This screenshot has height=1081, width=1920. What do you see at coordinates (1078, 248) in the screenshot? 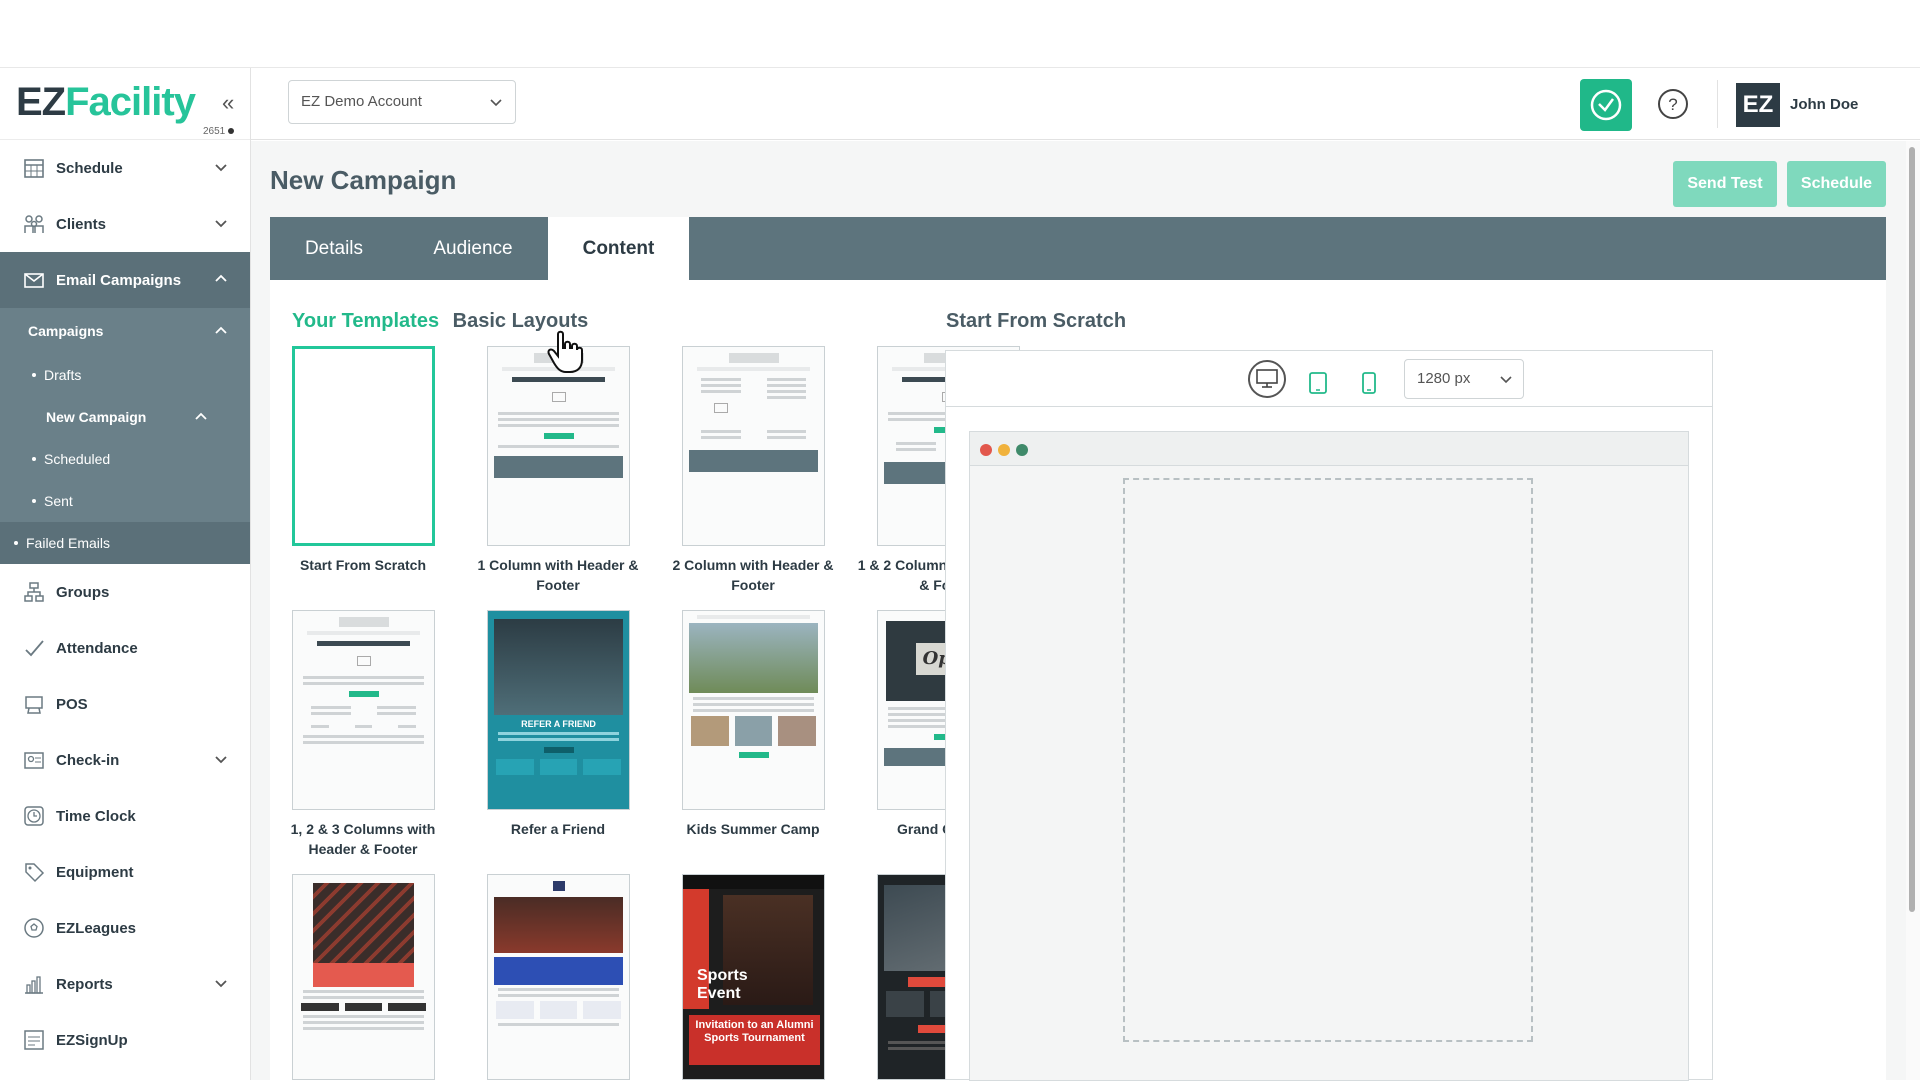
I see `campaign-tabs: Details Audience Content` at bounding box center [1078, 248].